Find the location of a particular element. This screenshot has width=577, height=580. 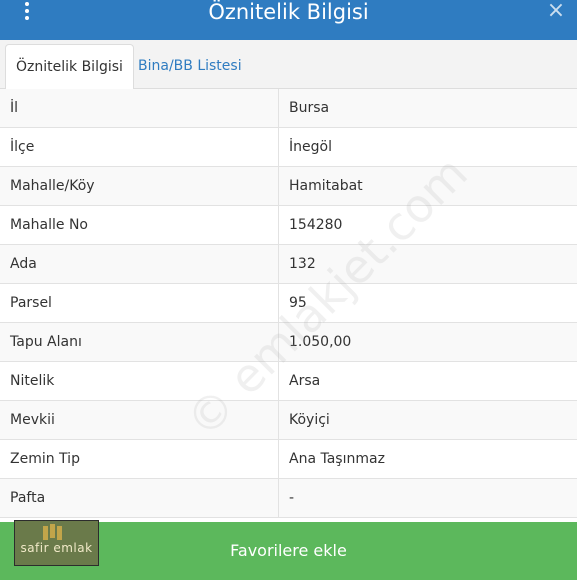

table-row: Nitelik Arsa is located at coordinates (288, 381).